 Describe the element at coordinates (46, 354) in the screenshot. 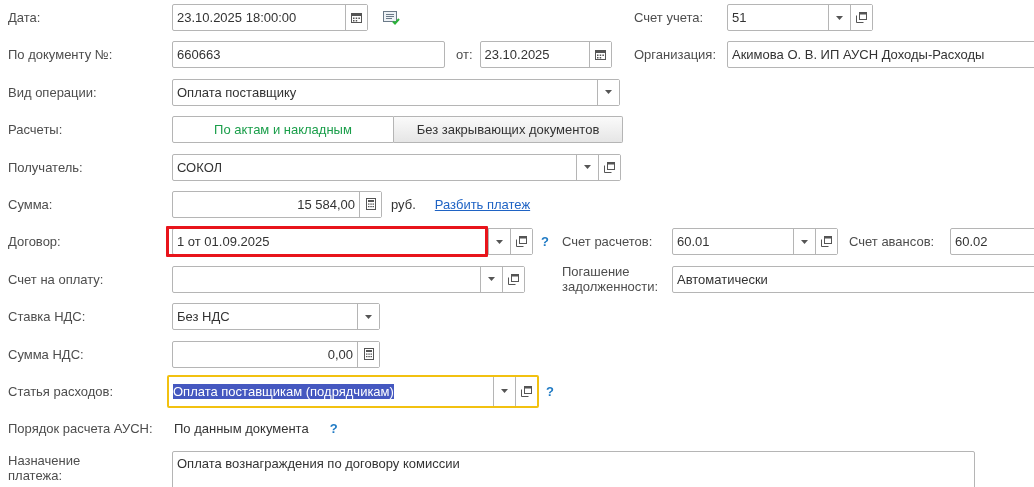

I see `field-label: Сумма НДС:` at that location.